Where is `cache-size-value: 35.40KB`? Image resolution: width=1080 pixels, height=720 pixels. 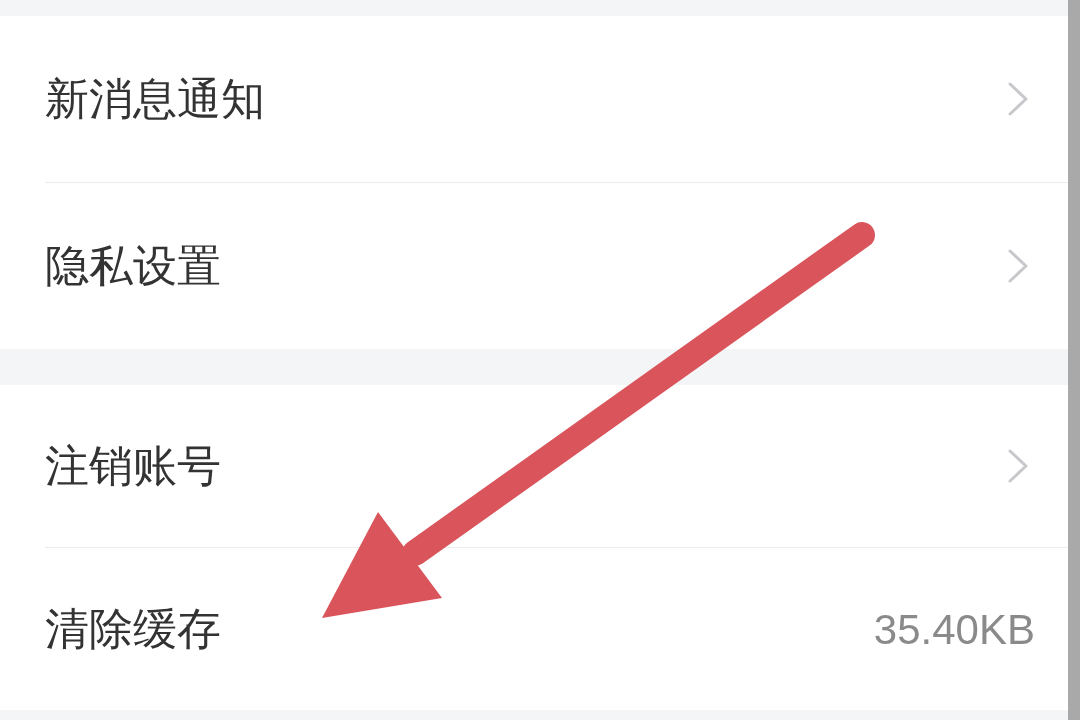
cache-size-value: 35.40KB is located at coordinates (954, 629).